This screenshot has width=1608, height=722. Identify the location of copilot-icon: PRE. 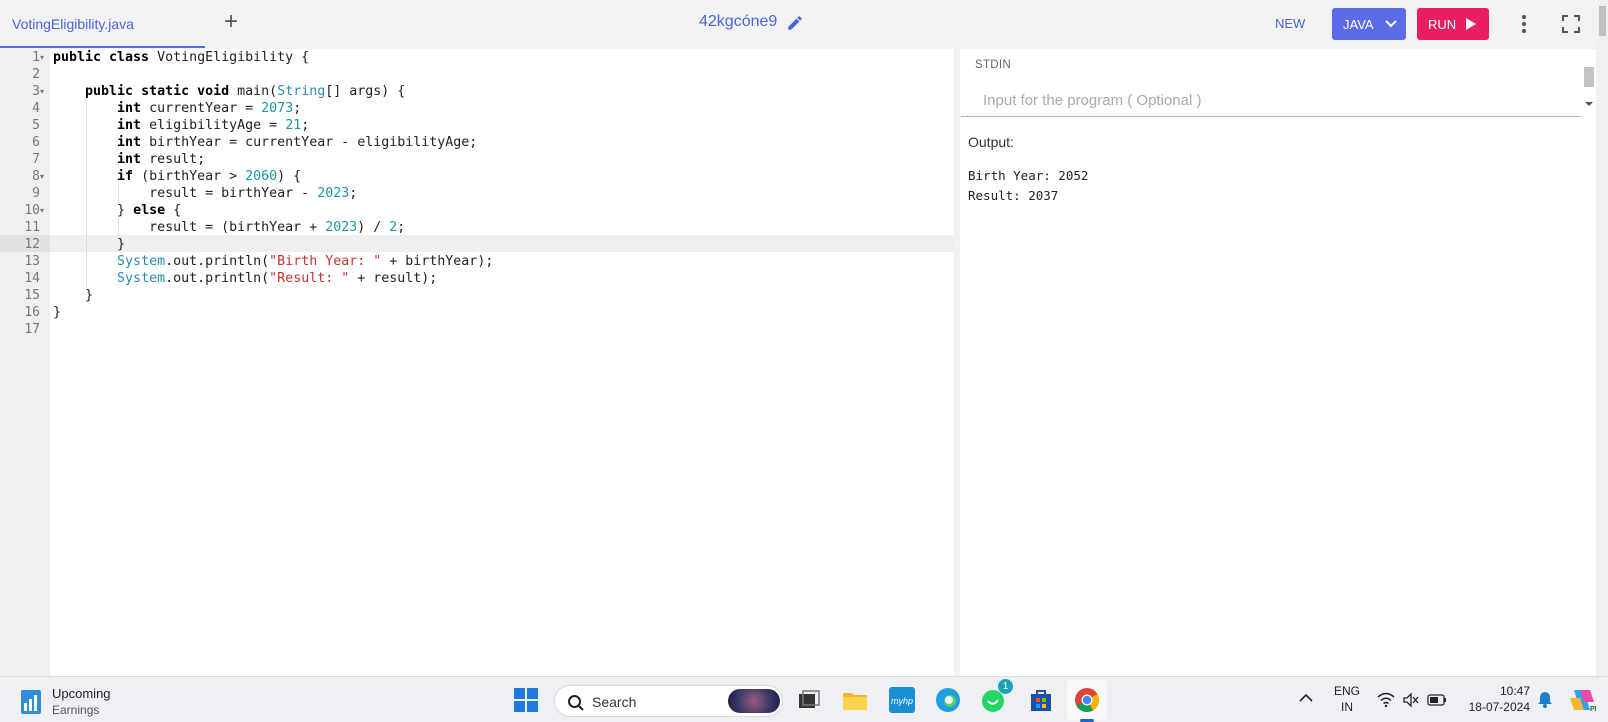
(1582, 700).